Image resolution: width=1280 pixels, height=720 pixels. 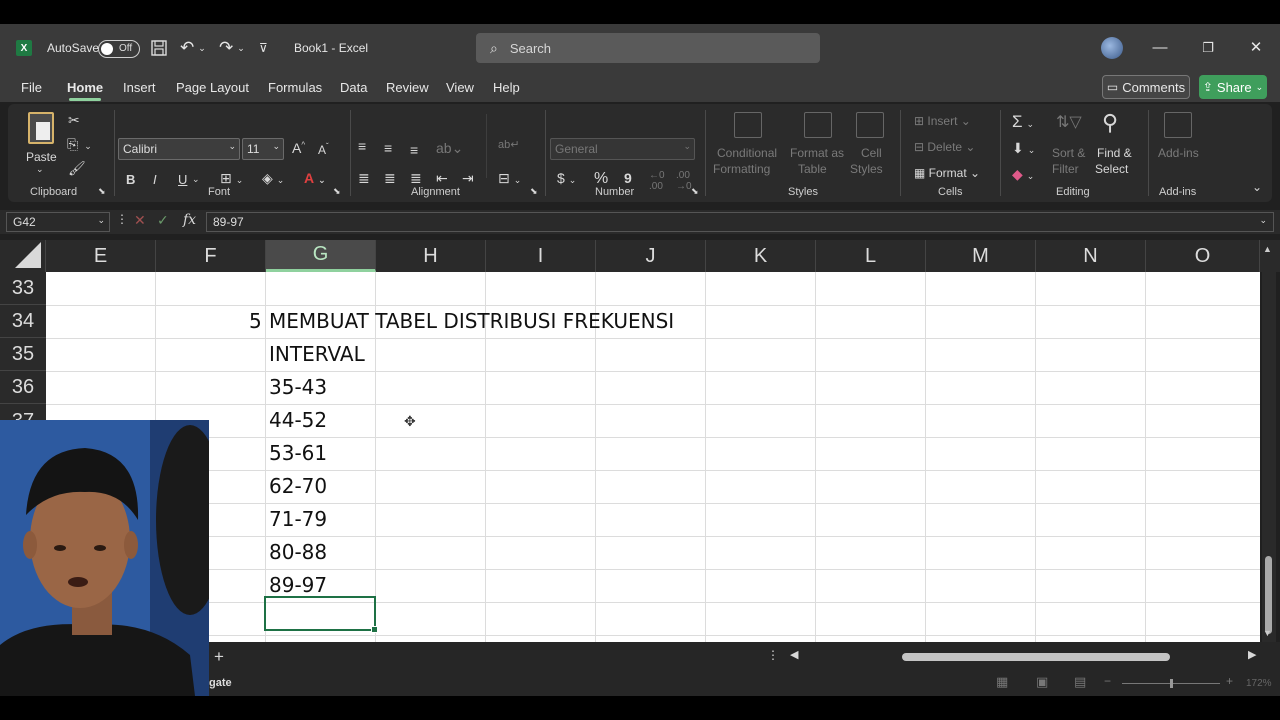 I want to click on tab-view: View, so click(x=460, y=87).